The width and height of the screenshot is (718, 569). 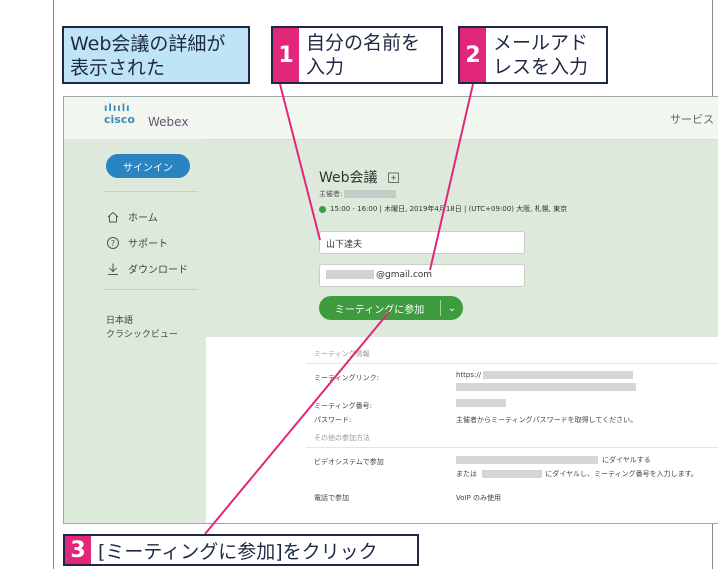 What do you see at coordinates (404, 275) in the screenshot?
I see `email-domain: @gmail.com` at bounding box center [404, 275].